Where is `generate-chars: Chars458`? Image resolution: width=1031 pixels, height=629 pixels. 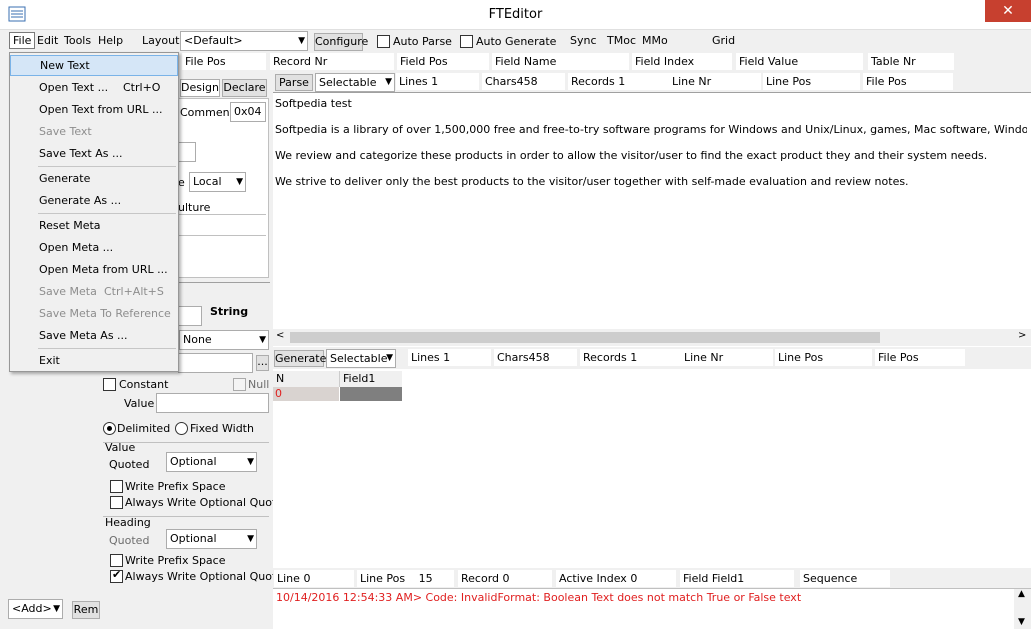
generate-chars: Chars458 is located at coordinates (535, 357).